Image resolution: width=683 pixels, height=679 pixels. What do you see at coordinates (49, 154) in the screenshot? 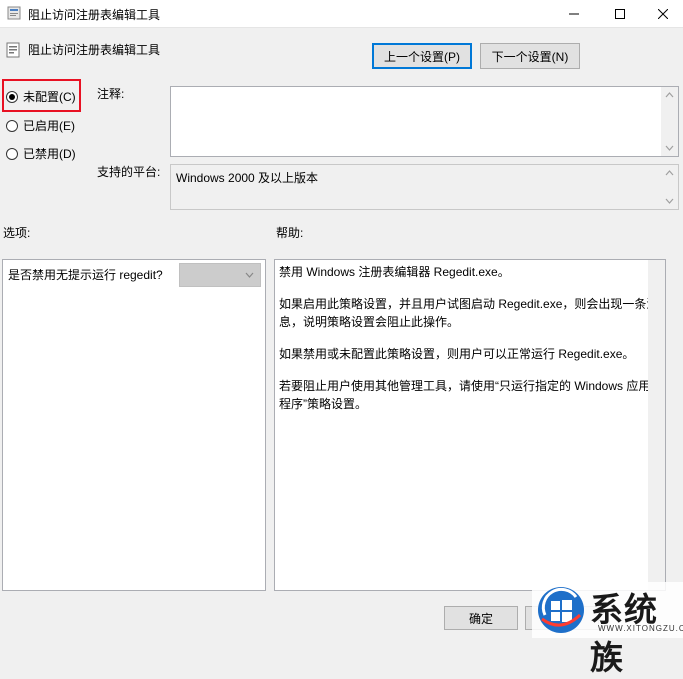
I see `radio-label: 已禁用(D)` at bounding box center [49, 154].